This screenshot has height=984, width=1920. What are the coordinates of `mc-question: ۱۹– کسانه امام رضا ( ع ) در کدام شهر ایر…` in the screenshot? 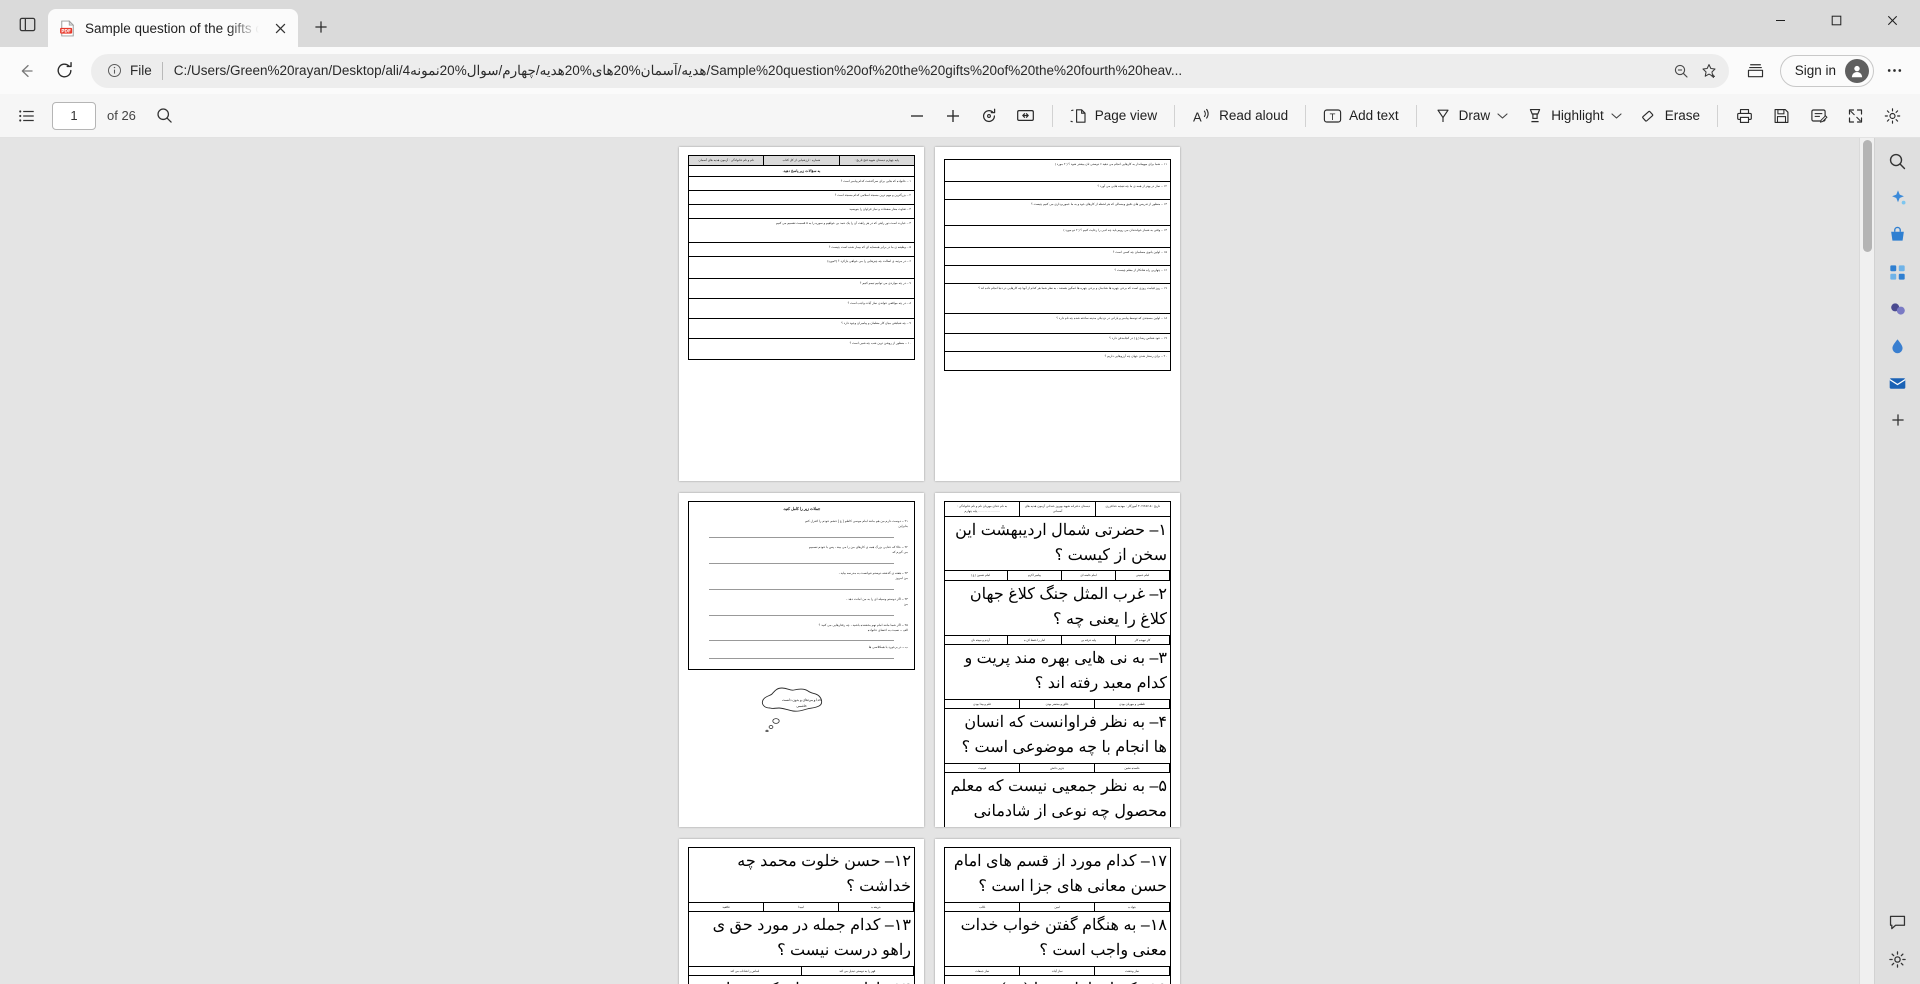 It's located at (1057, 980).